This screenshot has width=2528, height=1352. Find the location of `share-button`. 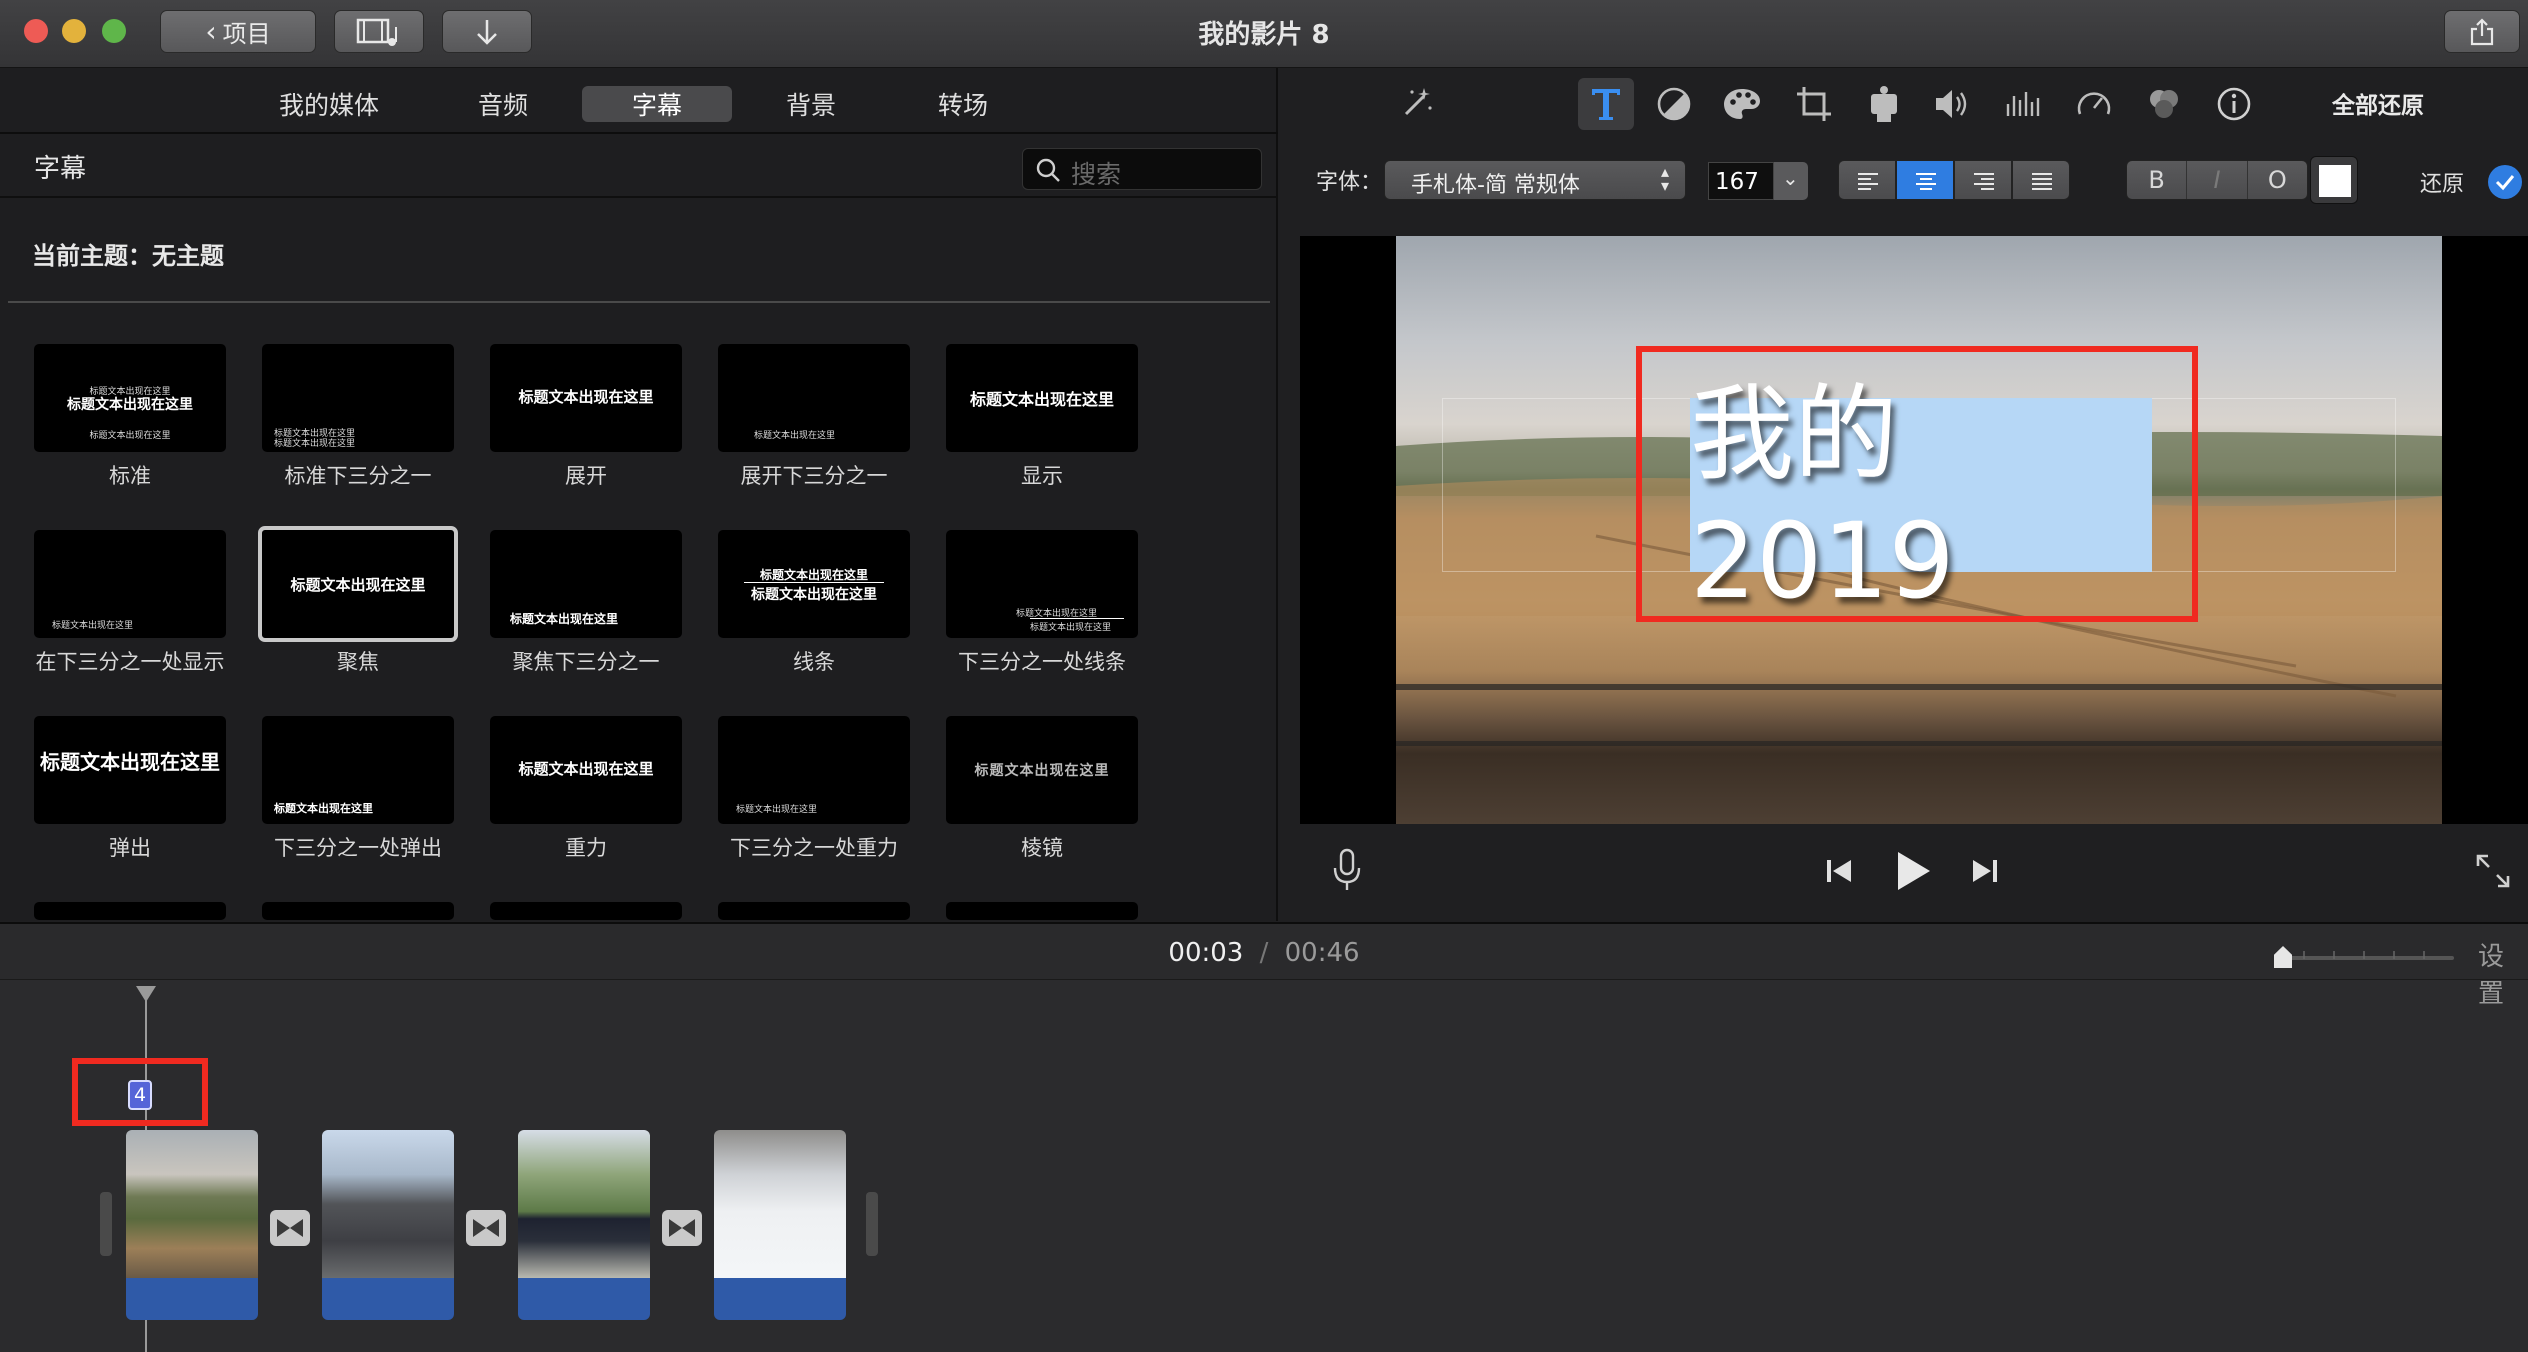

share-button is located at coordinates (2482, 31).